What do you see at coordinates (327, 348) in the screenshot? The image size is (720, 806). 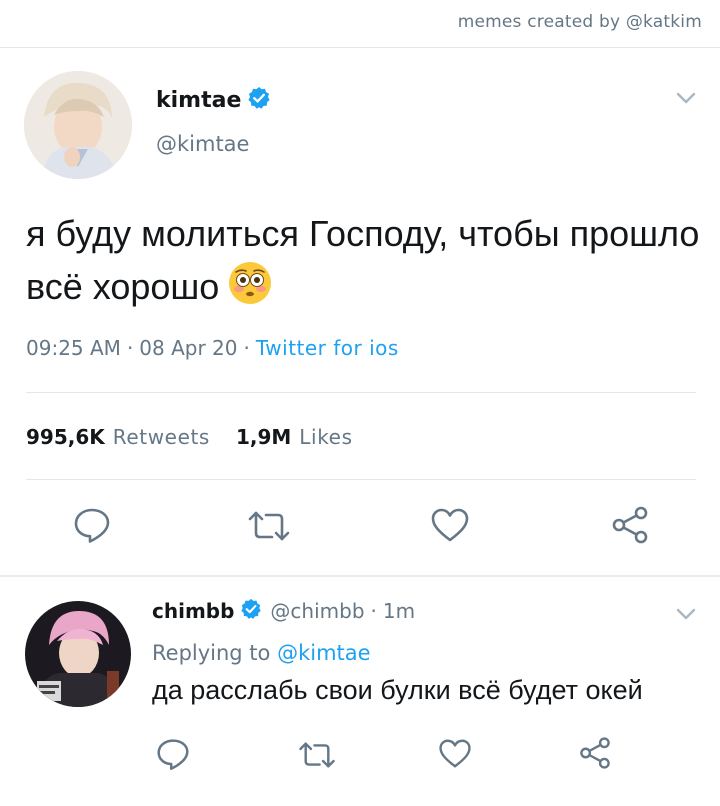 I see `tweet-source-link: Twitter for ios` at bounding box center [327, 348].